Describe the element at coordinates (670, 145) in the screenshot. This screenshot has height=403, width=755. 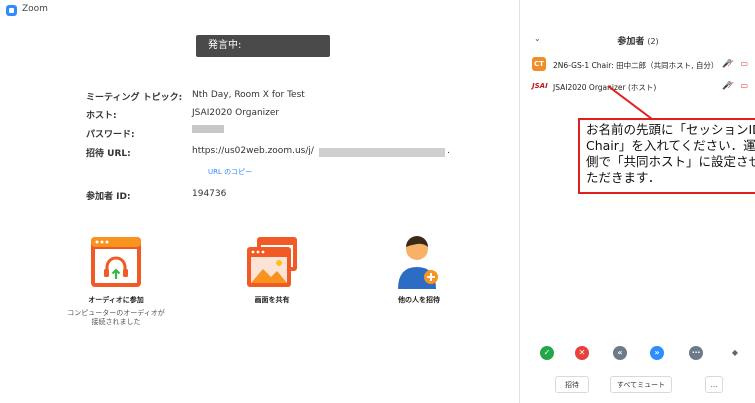
I see `callout-line: Chair」を入れてください．運営` at that location.